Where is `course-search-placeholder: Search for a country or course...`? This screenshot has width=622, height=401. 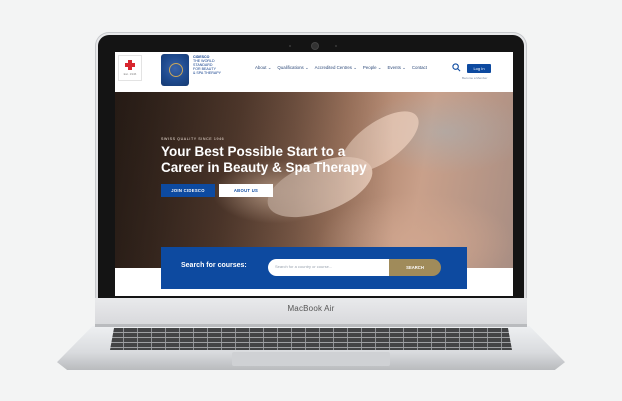
course-search-placeholder: Search for a country or course... is located at coordinates (304, 266).